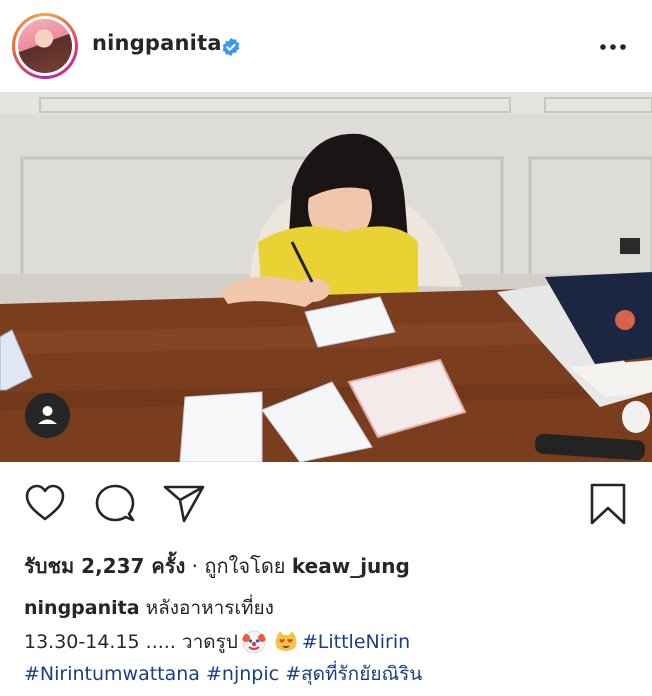  Describe the element at coordinates (326, 503) in the screenshot. I see `action-bar` at that location.